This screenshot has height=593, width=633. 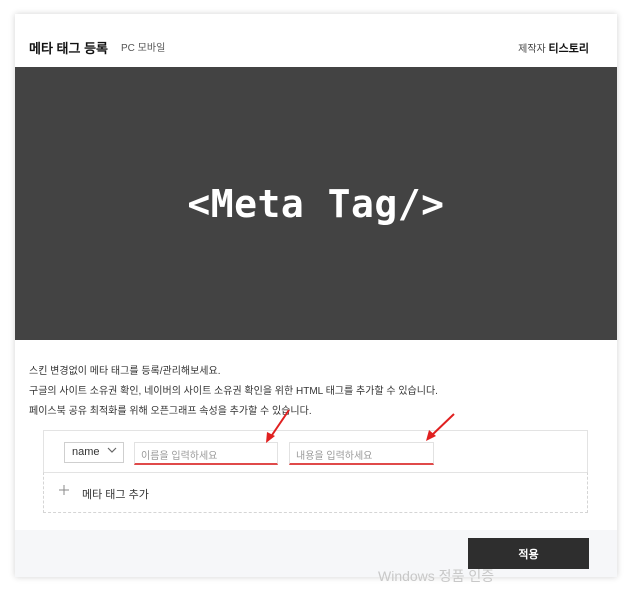 What do you see at coordinates (316, 553) in the screenshot?
I see `dialog-footer: 적용` at bounding box center [316, 553].